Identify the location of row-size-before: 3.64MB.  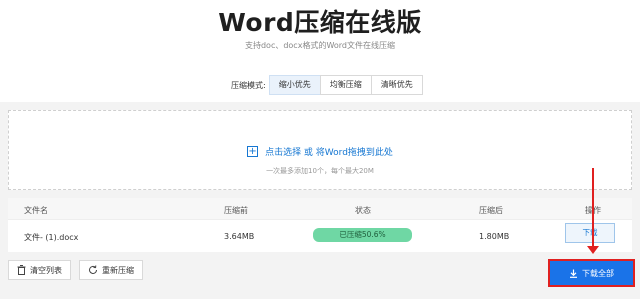
(239, 236).